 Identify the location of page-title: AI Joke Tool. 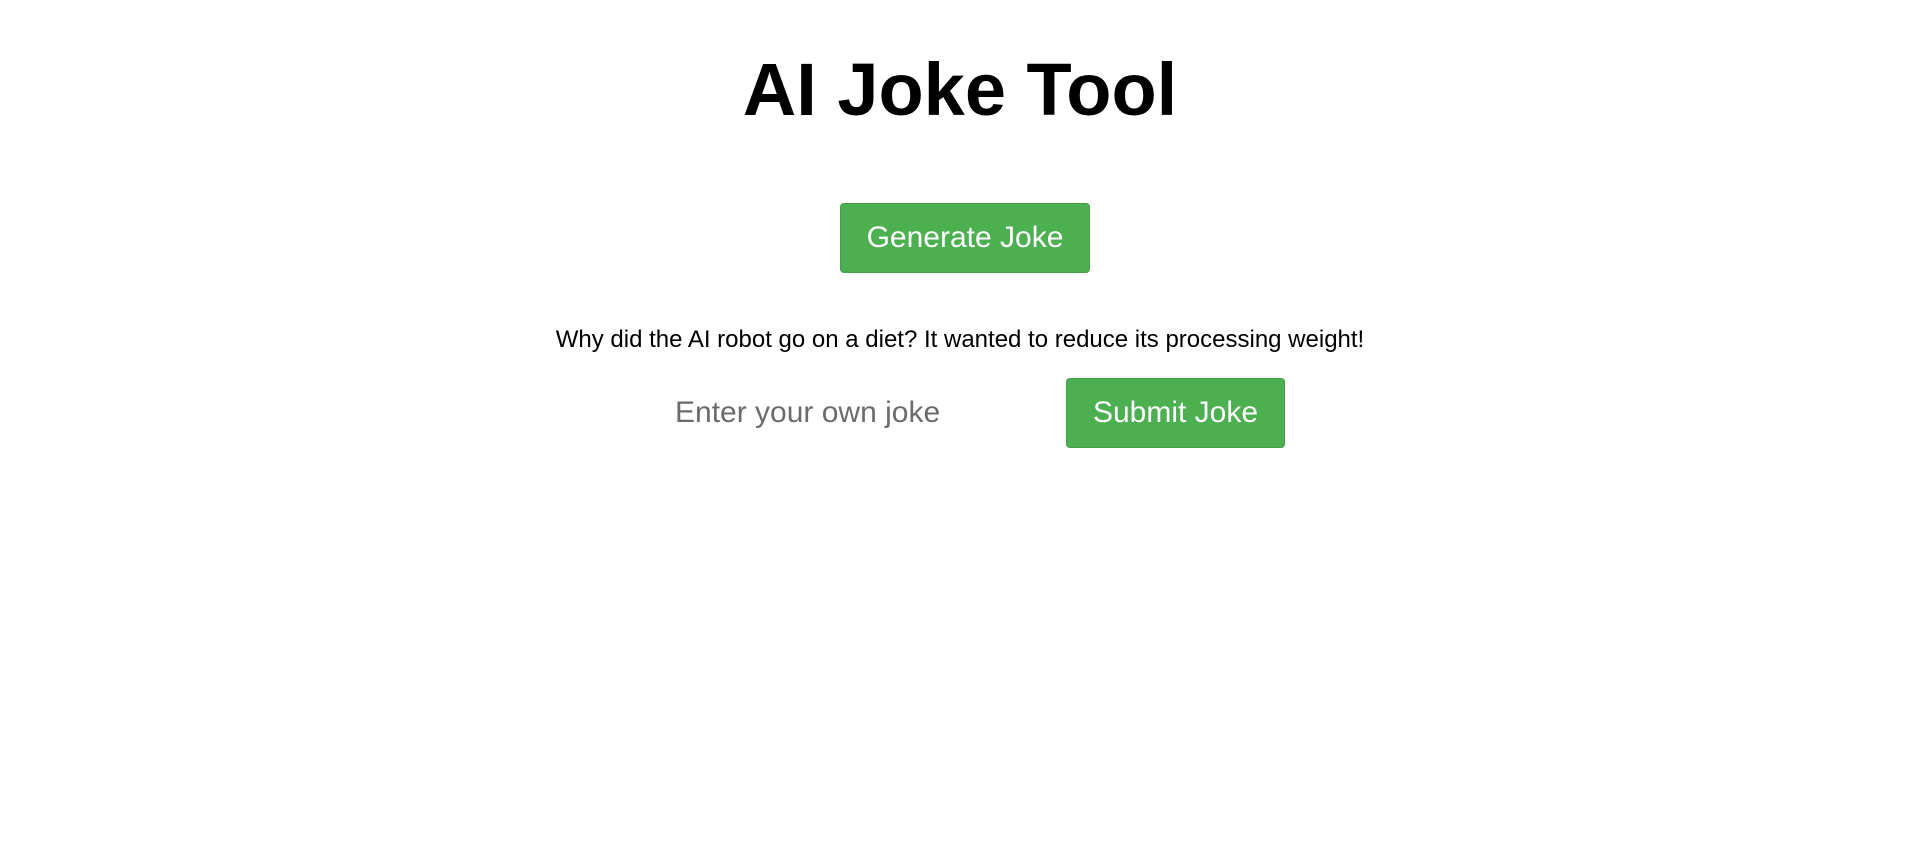
(960, 89).